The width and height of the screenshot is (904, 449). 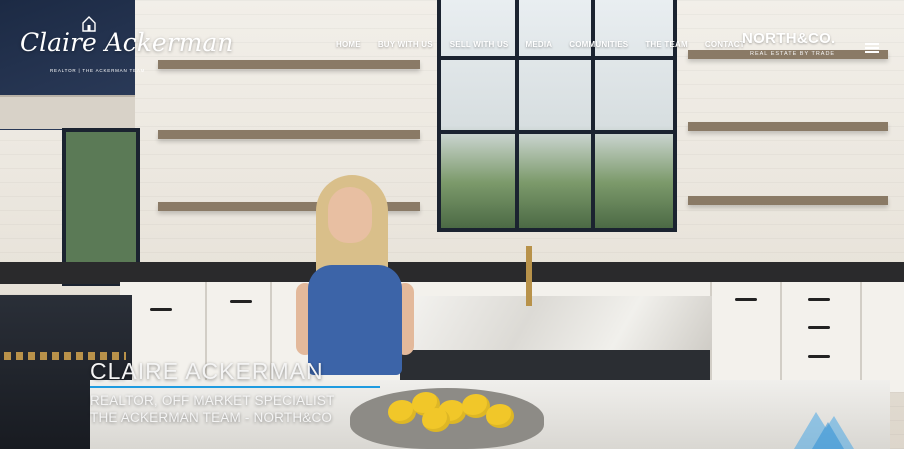 I want to click on nav-item-the-team: THE TEAM, so click(x=666, y=44).